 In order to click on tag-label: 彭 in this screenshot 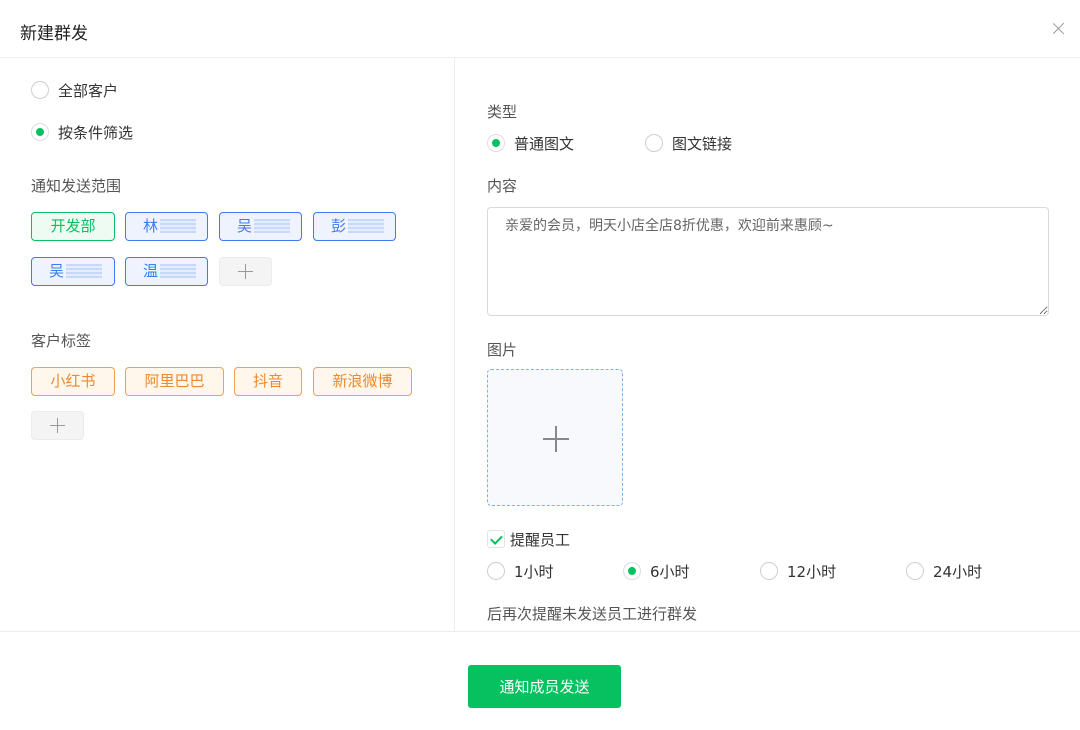, I will do `click(339, 226)`.